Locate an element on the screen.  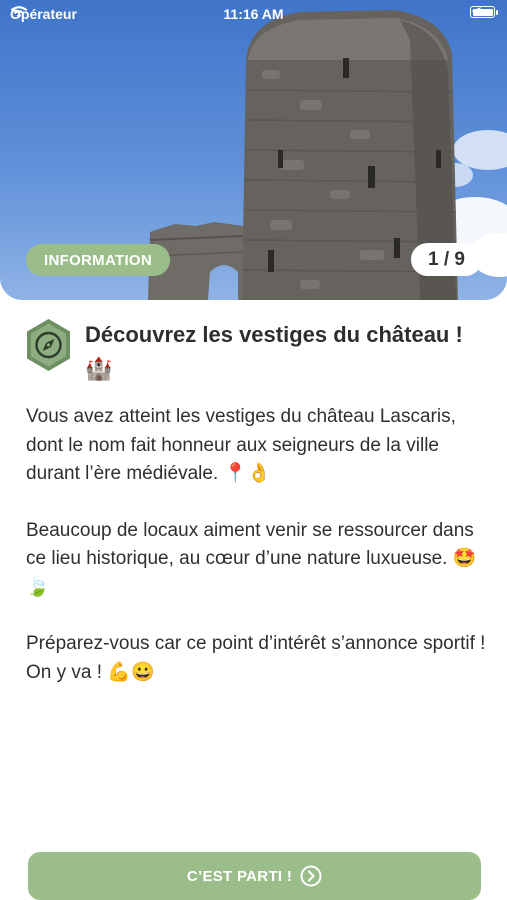
start-button: C’EST PARTI ! is located at coordinates (254, 876).